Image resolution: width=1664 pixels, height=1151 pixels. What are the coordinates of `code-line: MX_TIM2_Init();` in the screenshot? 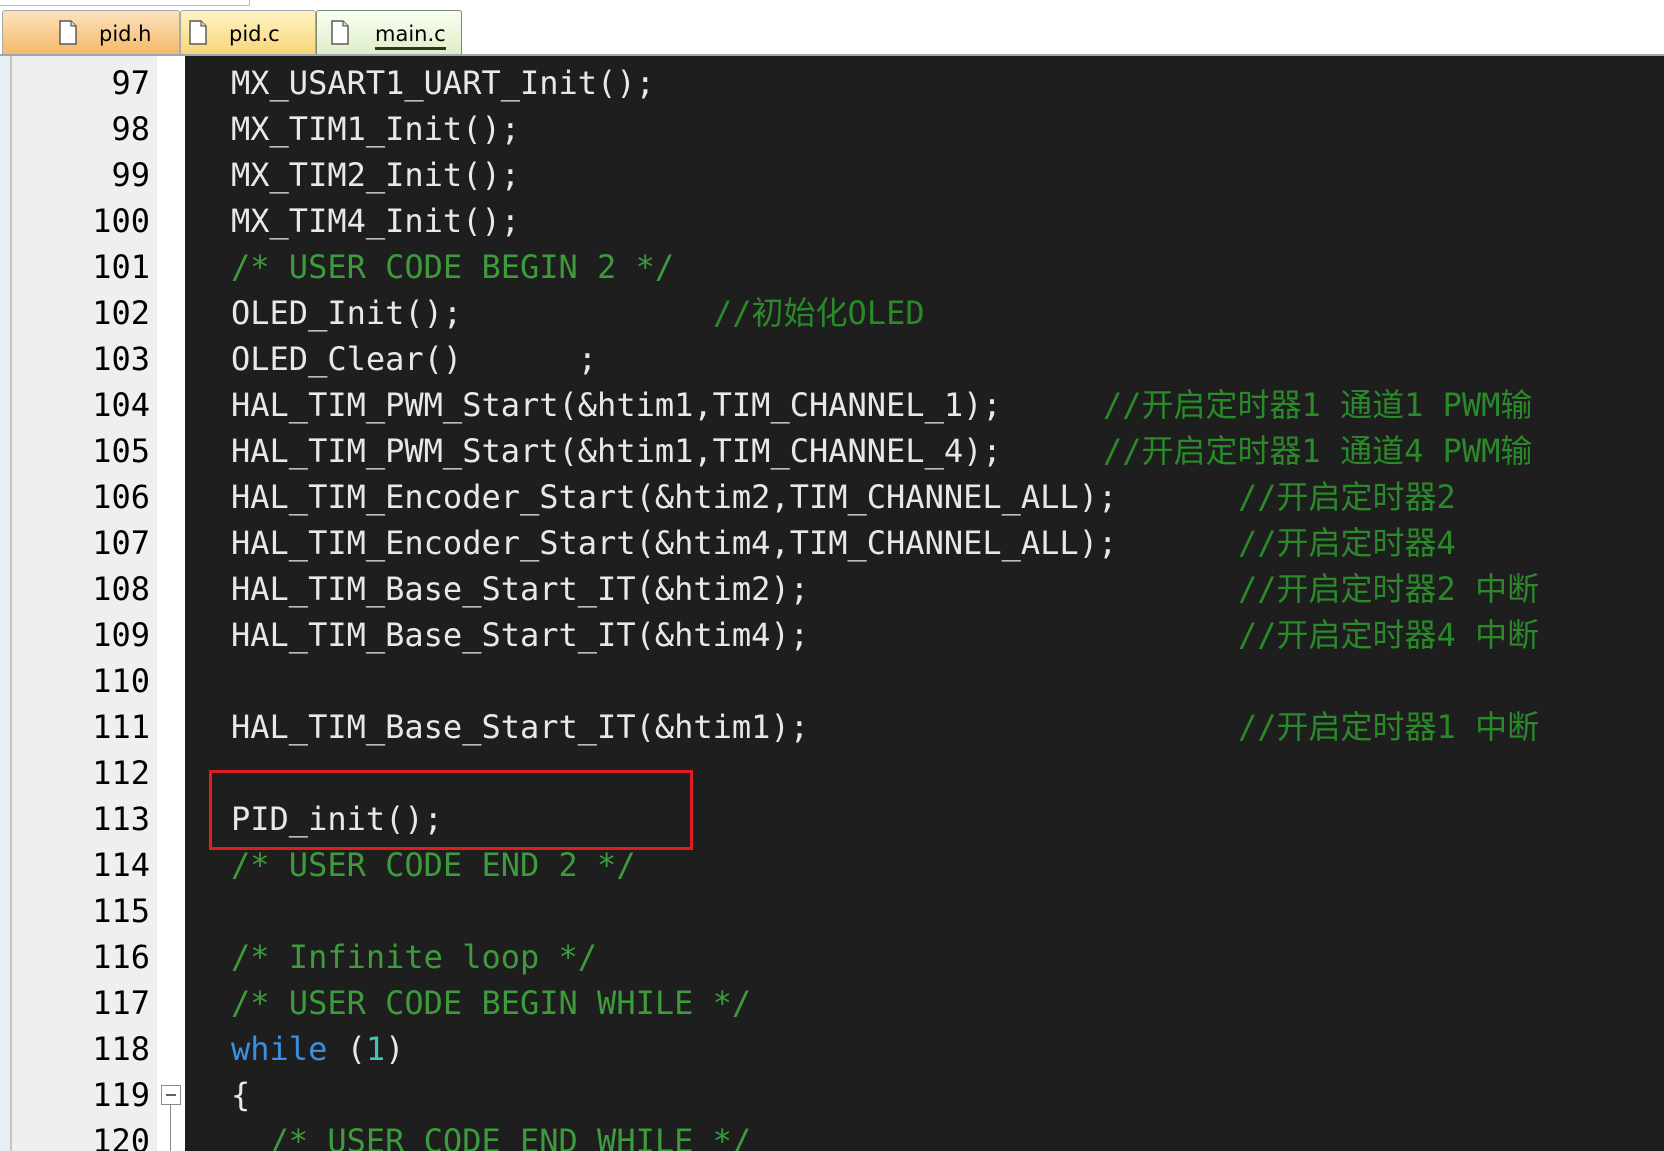 It's located at (375, 175).